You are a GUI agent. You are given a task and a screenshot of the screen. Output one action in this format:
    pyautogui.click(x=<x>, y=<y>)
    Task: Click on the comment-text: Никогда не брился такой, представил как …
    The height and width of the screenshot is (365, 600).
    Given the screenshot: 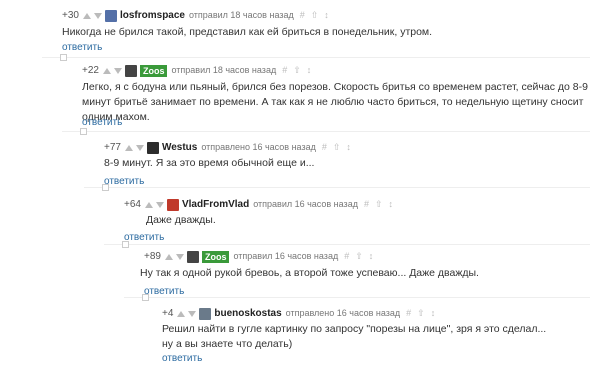 What is the action you would take?
    pyautogui.click(x=247, y=32)
    